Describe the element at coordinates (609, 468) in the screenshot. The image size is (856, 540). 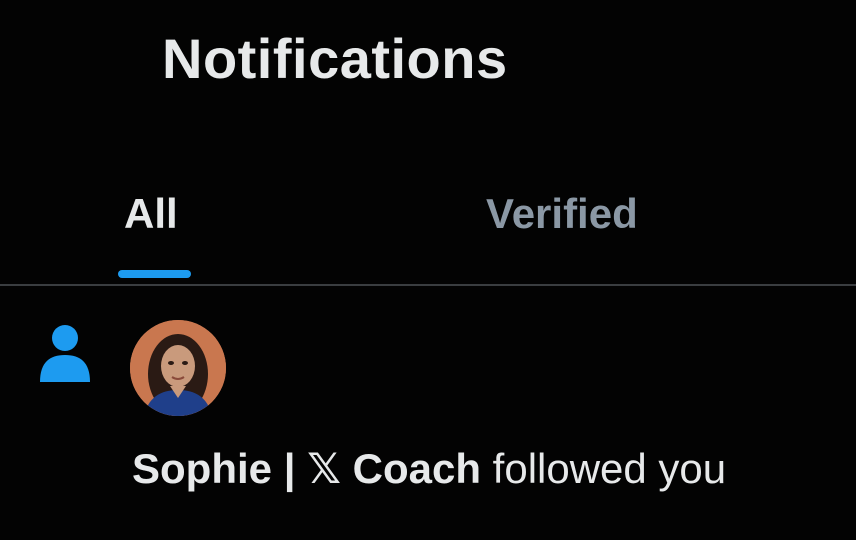
I see `notification-action: followed you` at that location.